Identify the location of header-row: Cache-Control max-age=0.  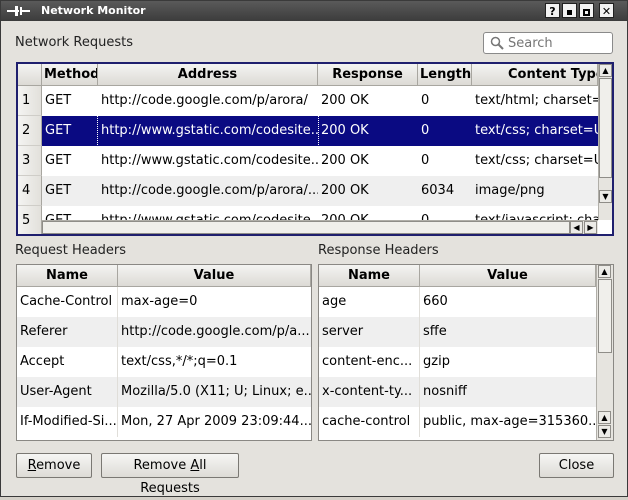
(164, 302).